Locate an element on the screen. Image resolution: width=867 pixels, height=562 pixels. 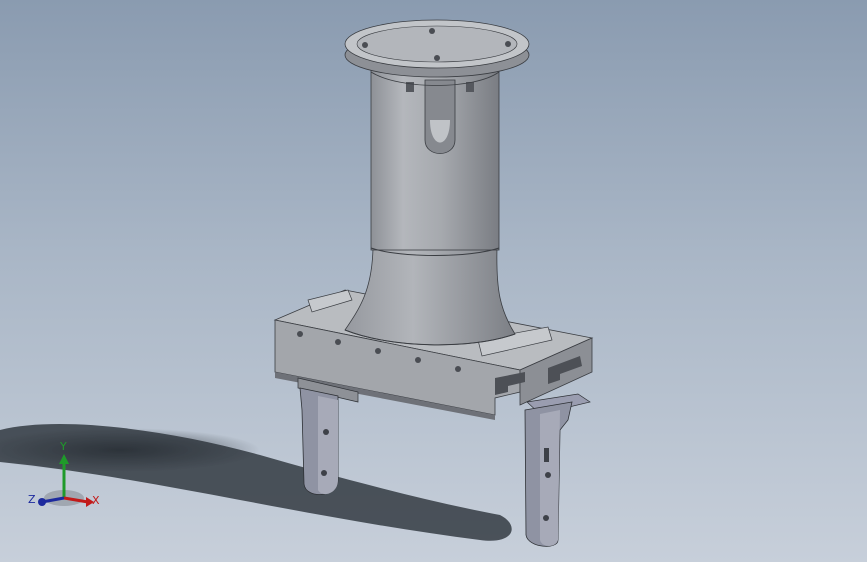
left-gripper-finger is located at coordinates (328, 436).